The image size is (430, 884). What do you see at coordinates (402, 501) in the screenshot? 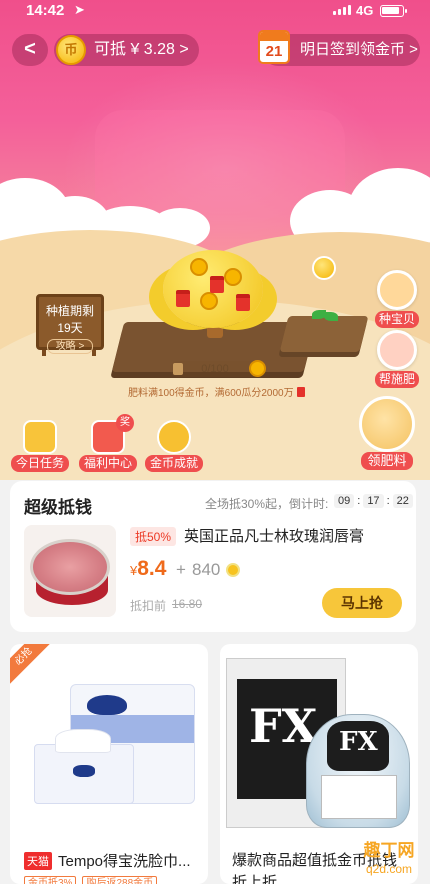
I see `countdown-seconds: 22` at bounding box center [402, 501].